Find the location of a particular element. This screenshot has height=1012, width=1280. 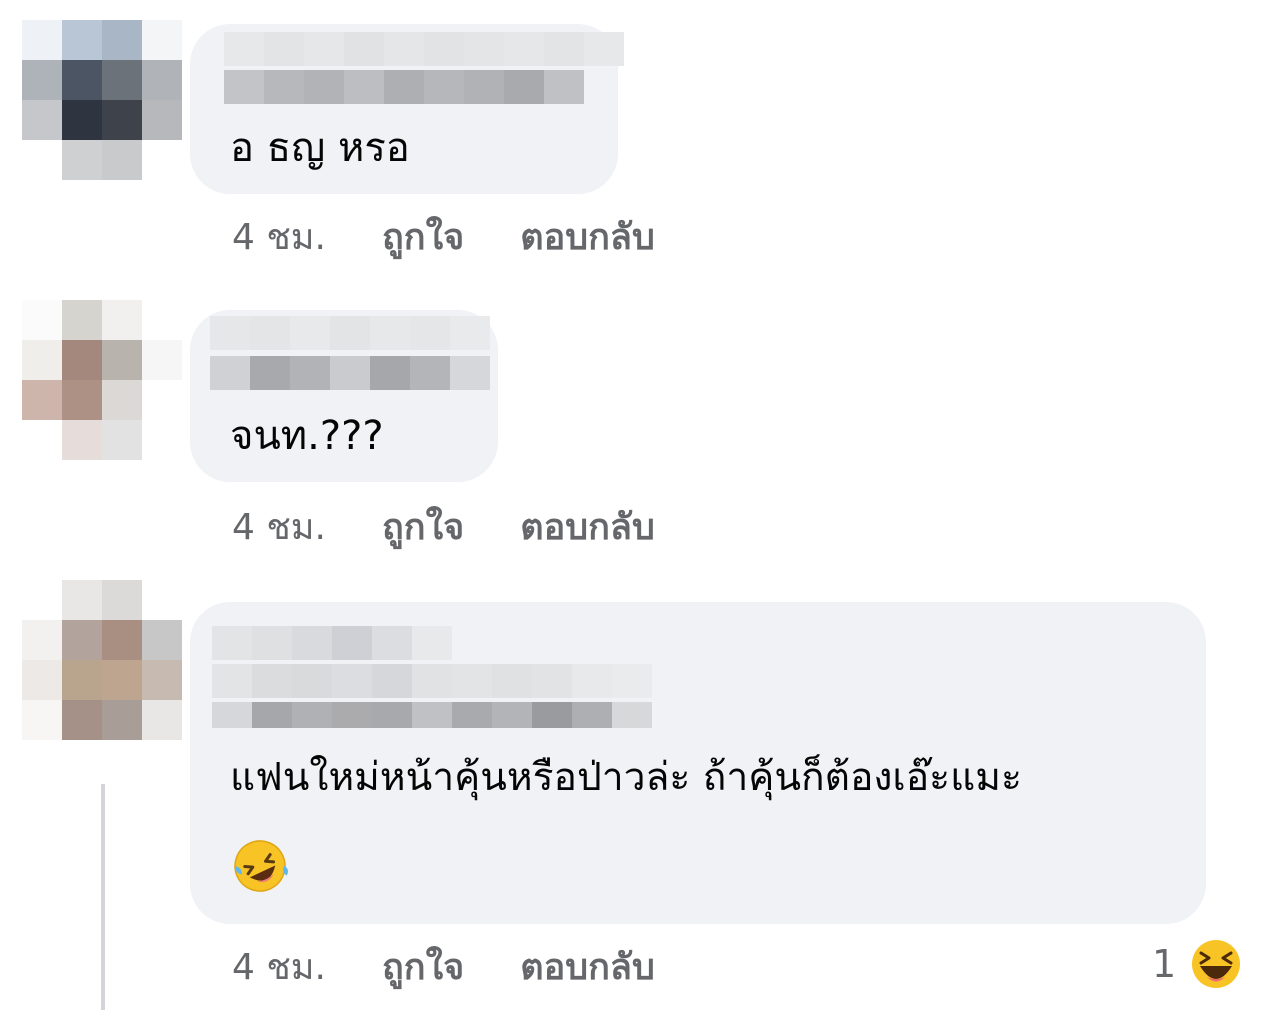

rolling-on-floor-laughing-emoji is located at coordinates (261, 866).